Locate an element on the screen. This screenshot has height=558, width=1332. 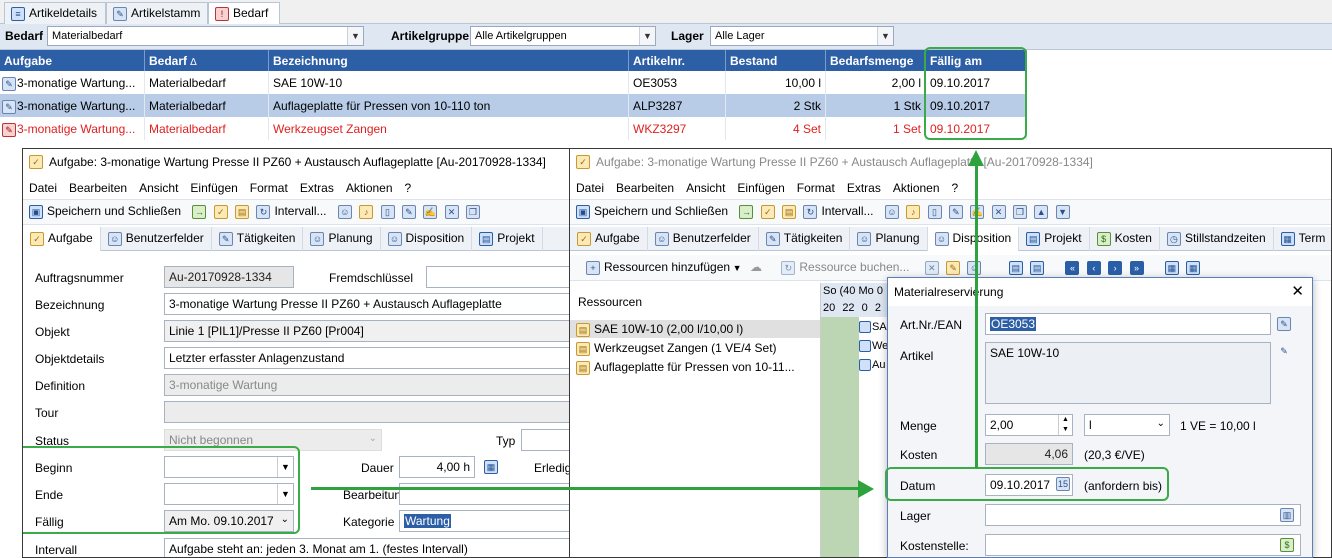
fremdschluessel-input is located at coordinates (497, 277).